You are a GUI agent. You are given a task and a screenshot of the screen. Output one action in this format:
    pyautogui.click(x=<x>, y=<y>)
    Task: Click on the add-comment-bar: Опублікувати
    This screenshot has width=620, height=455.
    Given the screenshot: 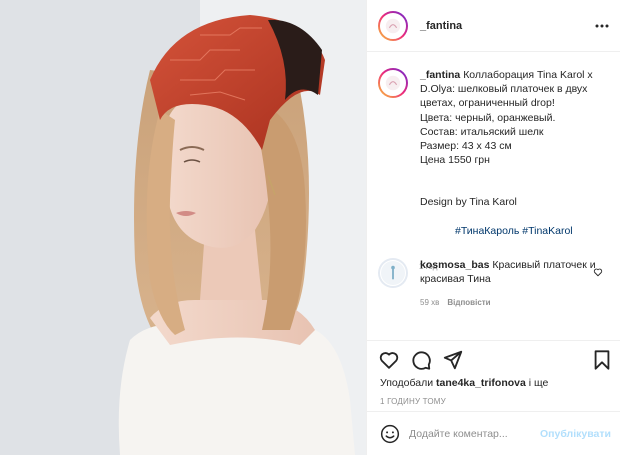 What is the action you would take?
    pyautogui.click(x=493, y=433)
    